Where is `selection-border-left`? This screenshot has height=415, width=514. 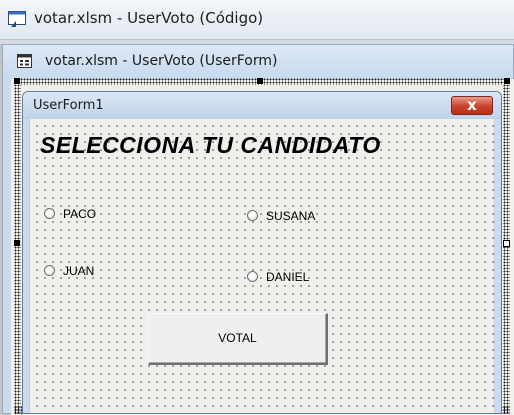 selection-border-left is located at coordinates (17, 246).